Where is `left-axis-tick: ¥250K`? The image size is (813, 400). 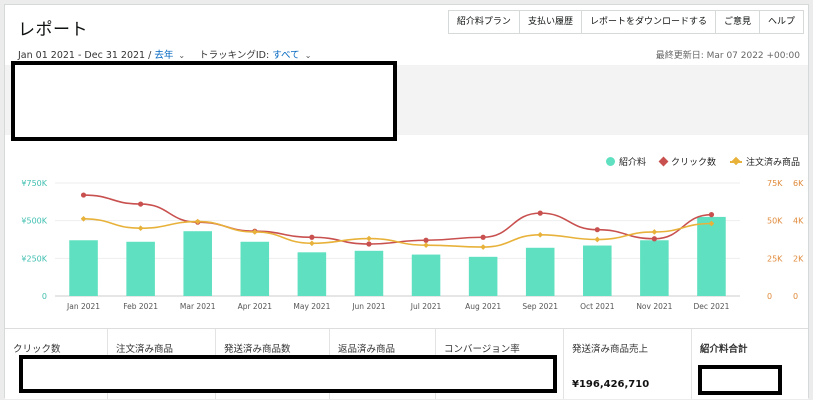
left-axis-tick: ¥250K is located at coordinates (34, 258).